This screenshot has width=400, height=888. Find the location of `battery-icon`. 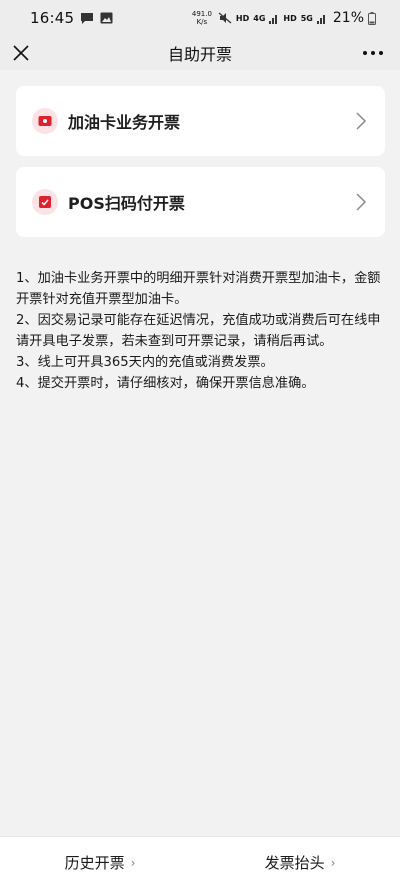

battery-icon is located at coordinates (372, 18).